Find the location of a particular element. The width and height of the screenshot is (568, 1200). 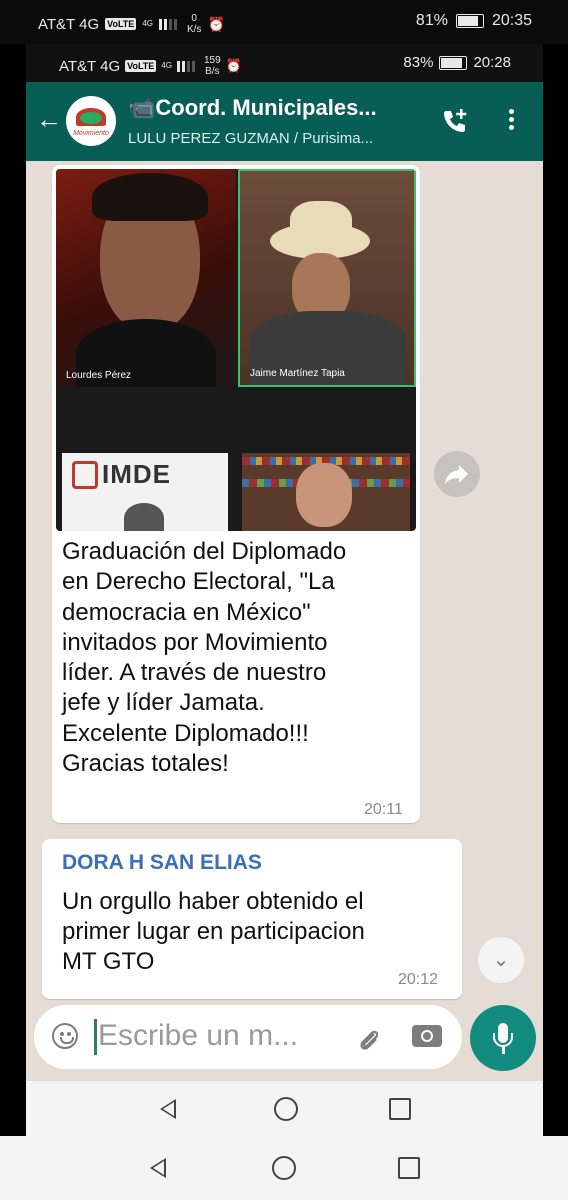

more-vert-icon is located at coordinates (511, 121).